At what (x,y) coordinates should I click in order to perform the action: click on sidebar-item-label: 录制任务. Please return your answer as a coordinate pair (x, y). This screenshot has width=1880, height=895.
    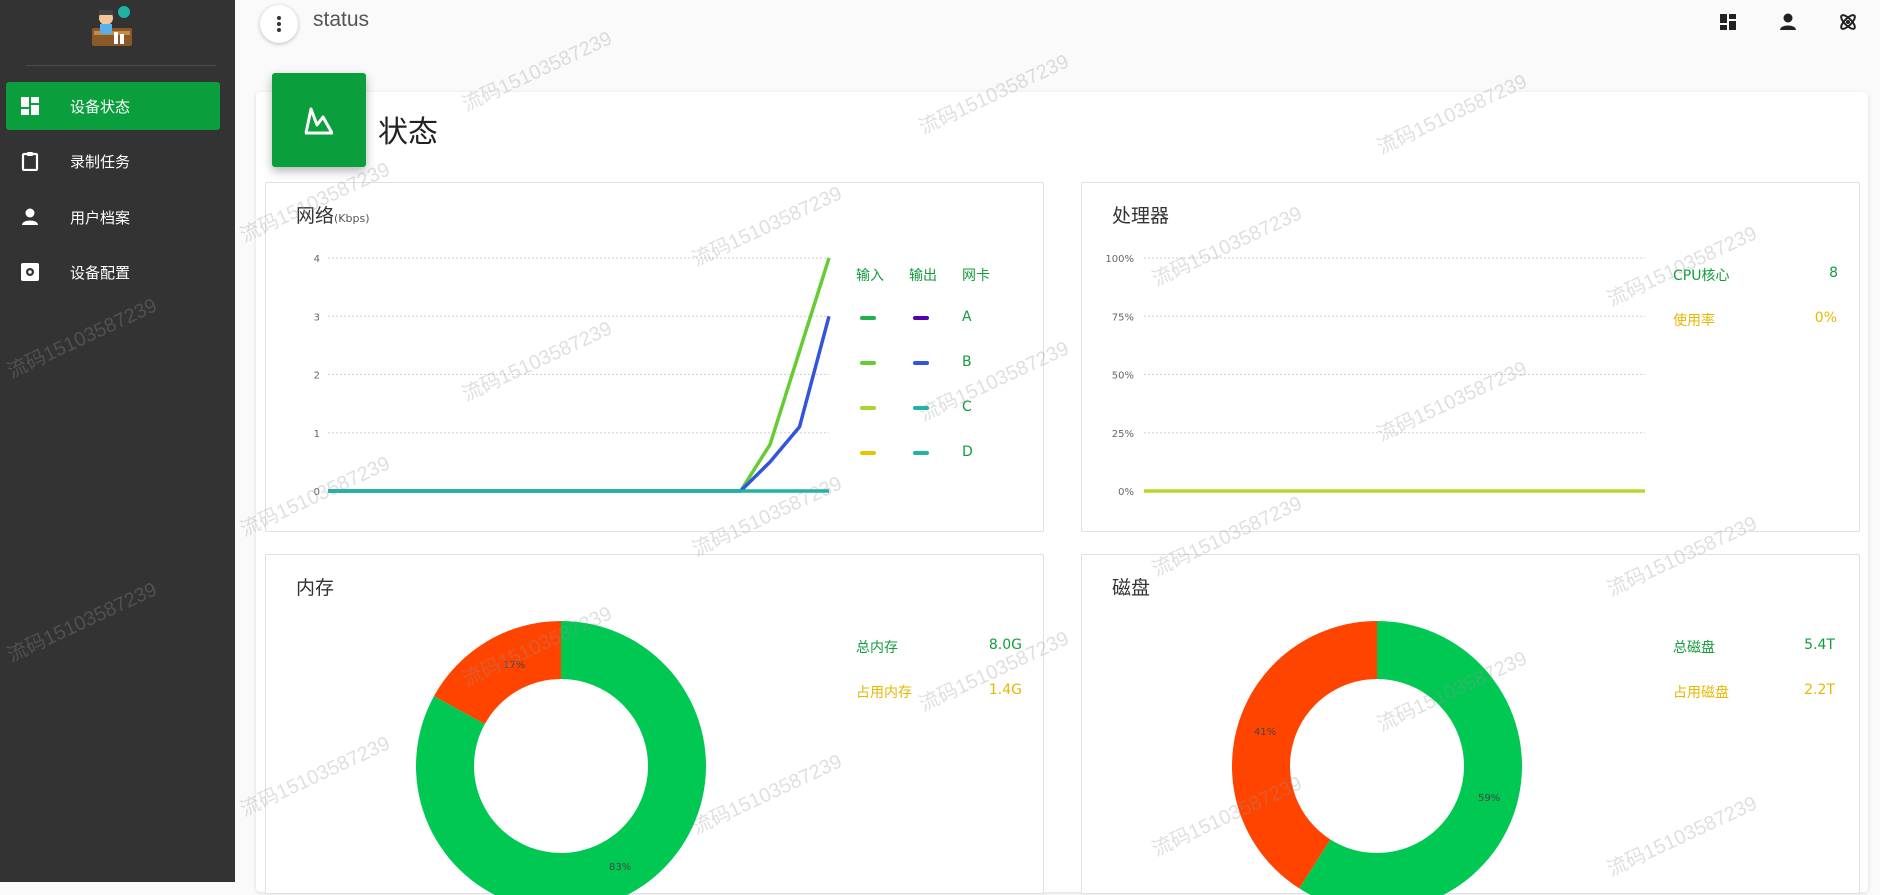
    Looking at the image, I should click on (100, 161).